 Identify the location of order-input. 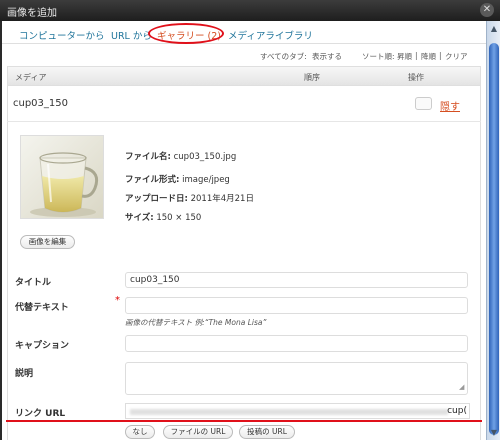
(423, 103).